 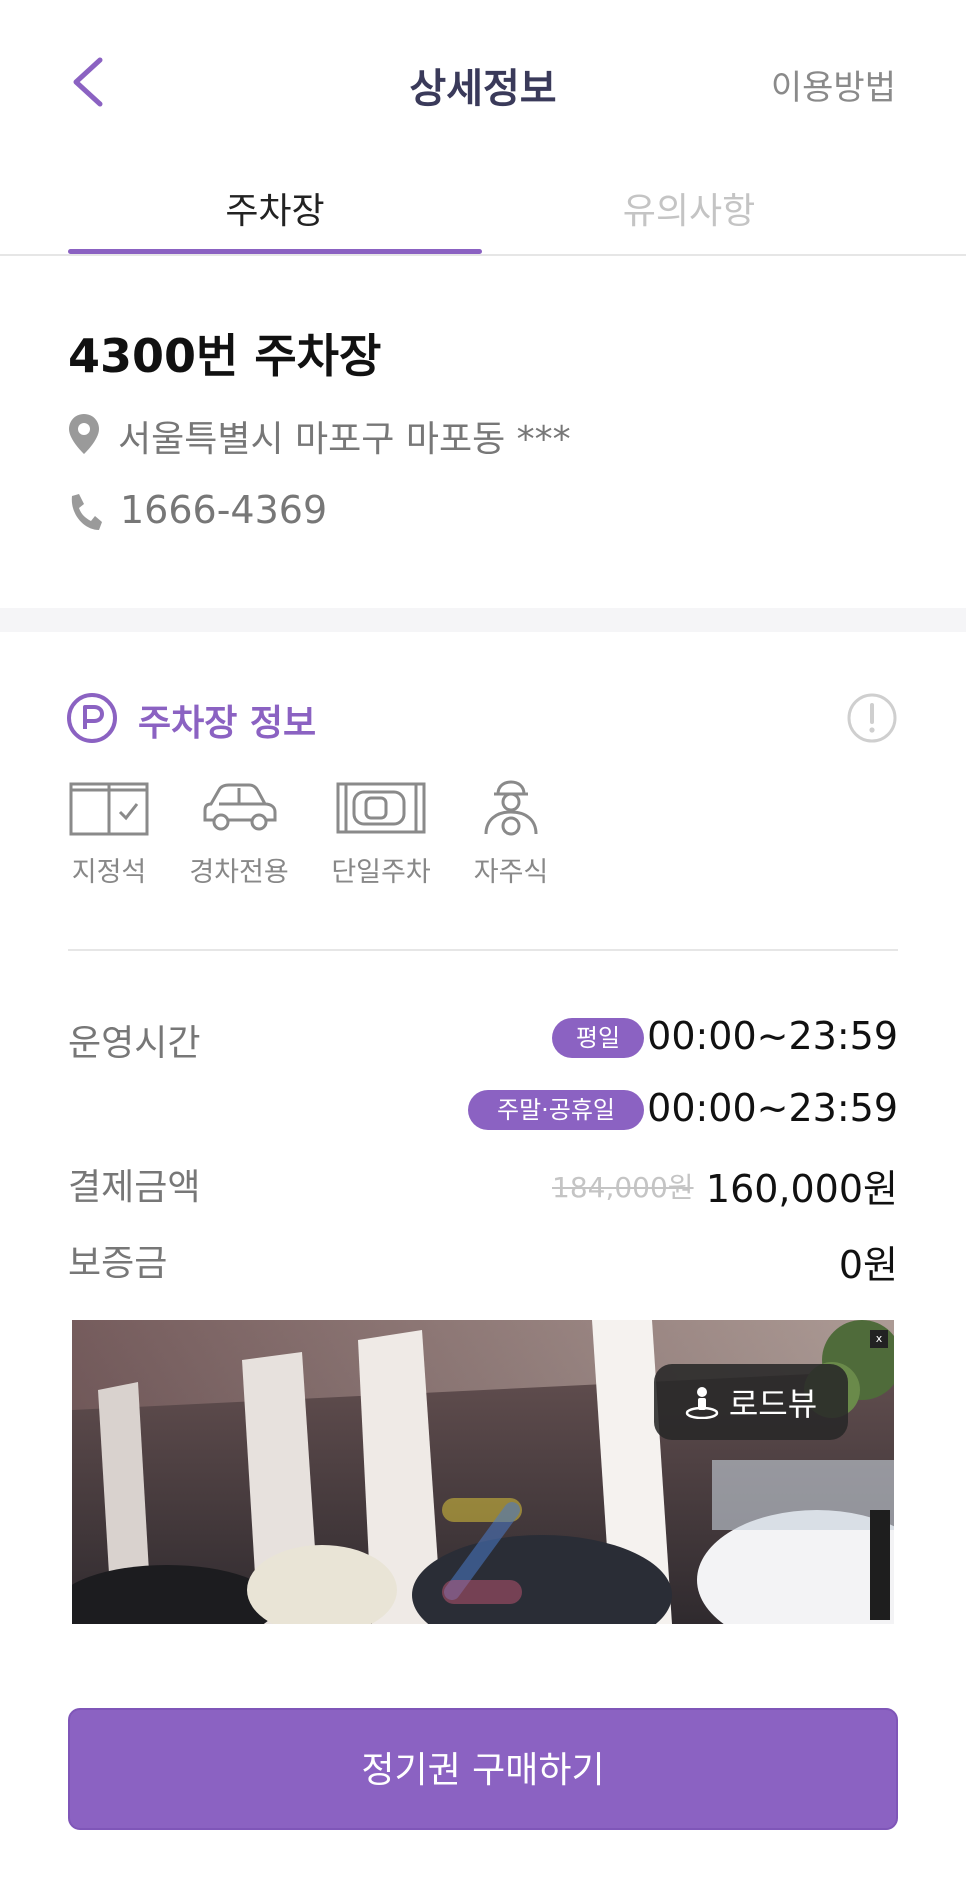 I want to click on weekday-hours: 00:00~23:59, so click(x=772, y=1036).